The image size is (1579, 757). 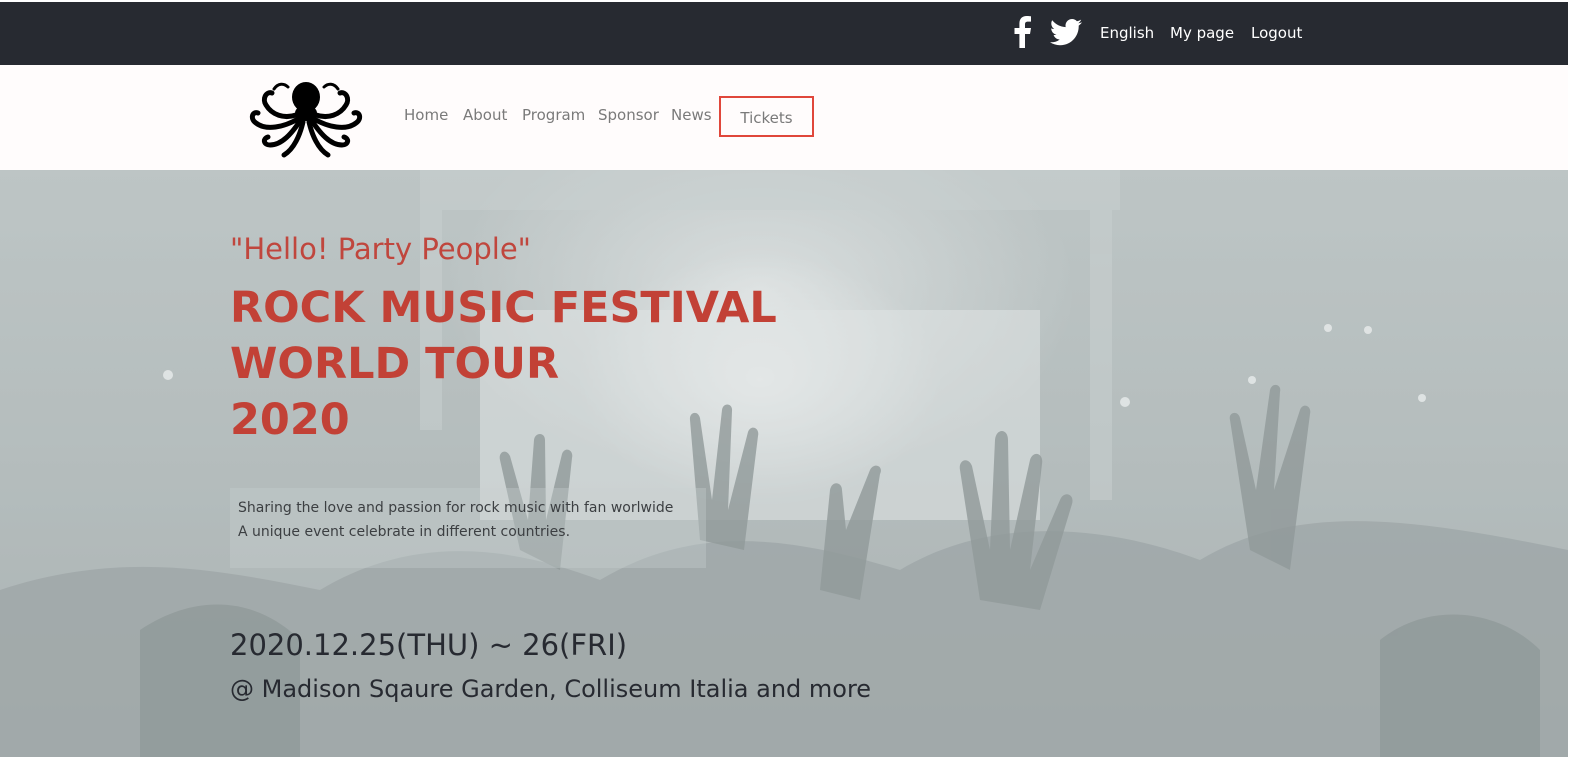 I want to click on nav-sponsor: Sponsor, so click(x=628, y=115).